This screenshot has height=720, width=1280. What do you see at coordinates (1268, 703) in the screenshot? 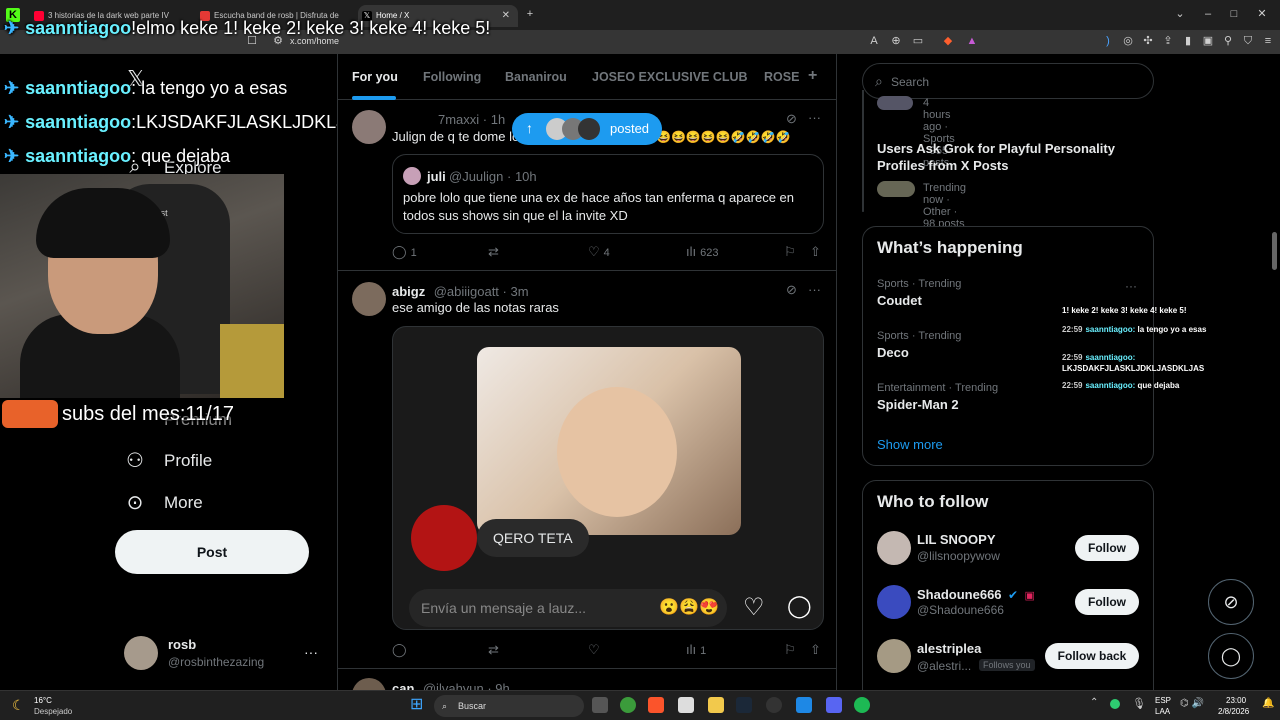
I see `notification-icon: 🔔` at bounding box center [1268, 703].